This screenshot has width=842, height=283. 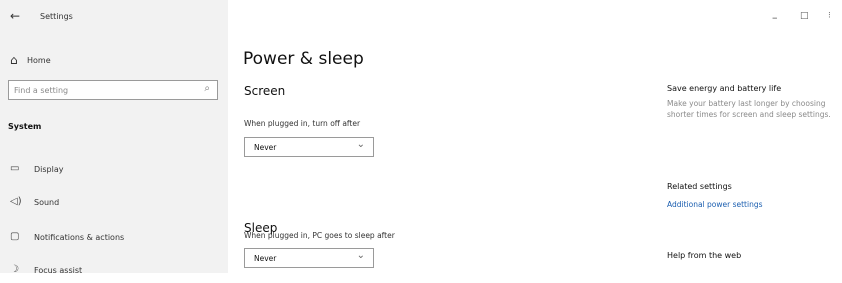 What do you see at coordinates (47, 202) in the screenshot?
I see `sidebar-item-label: Sound` at bounding box center [47, 202].